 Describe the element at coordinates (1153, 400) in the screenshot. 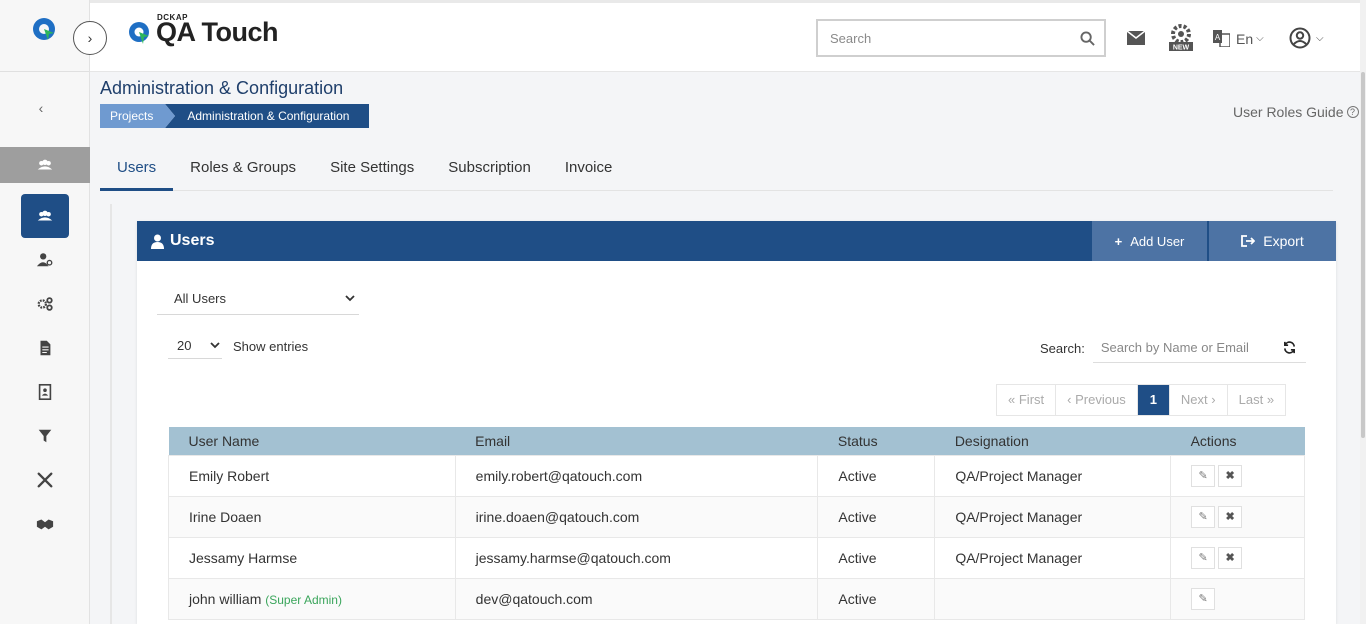

I see `page-current-button: 1` at that location.